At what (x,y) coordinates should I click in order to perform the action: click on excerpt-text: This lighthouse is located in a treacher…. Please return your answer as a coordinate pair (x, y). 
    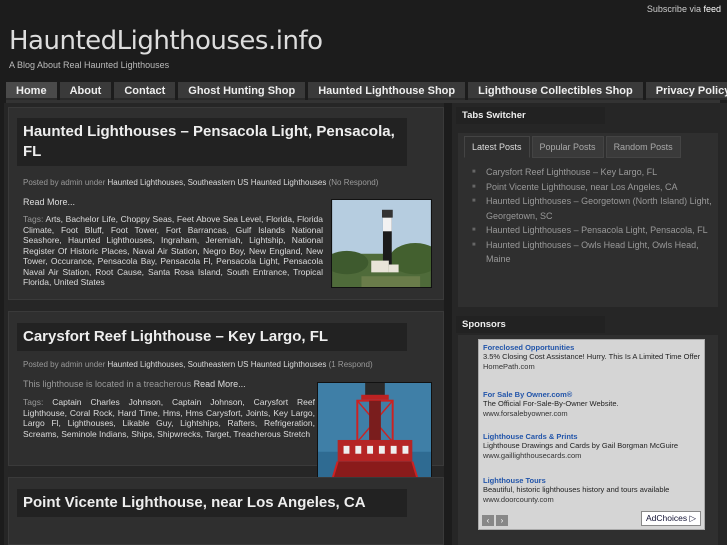
    Looking at the image, I should click on (107, 384).